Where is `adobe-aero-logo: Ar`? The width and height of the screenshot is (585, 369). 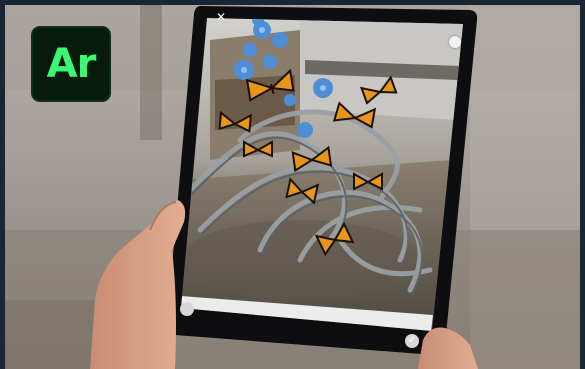 adobe-aero-logo: Ar is located at coordinates (71, 64).